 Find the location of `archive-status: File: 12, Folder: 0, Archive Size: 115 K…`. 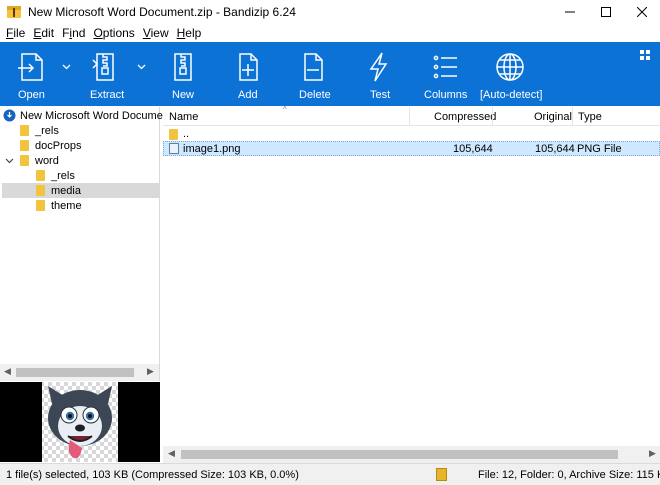

archive-status: File: 12, Folder: 0, Archive Size: 115 K… is located at coordinates (569, 475).